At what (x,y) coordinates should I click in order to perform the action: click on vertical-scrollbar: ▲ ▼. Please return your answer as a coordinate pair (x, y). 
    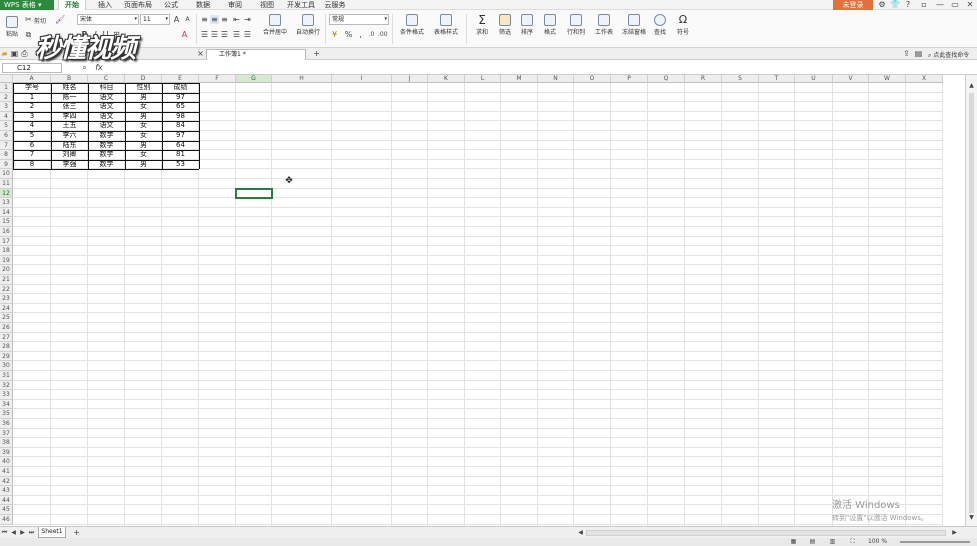
    Looking at the image, I should click on (971, 300).